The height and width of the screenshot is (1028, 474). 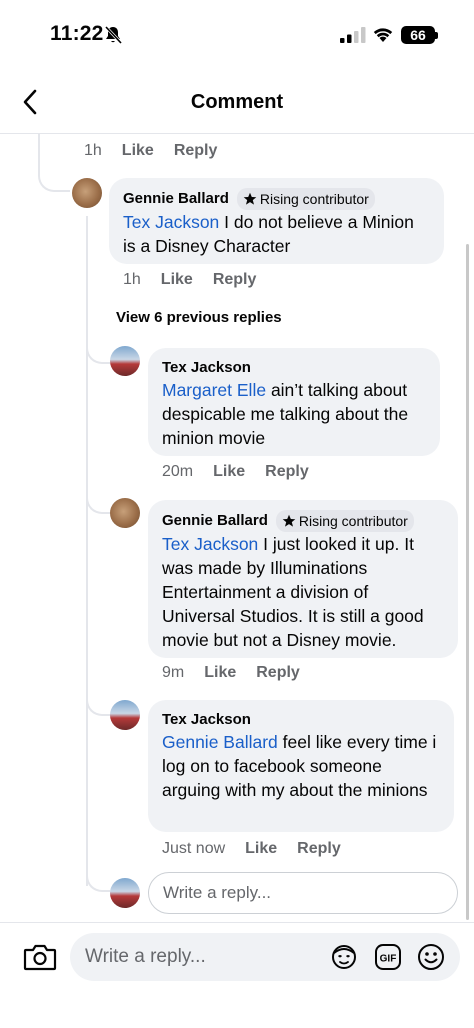 I want to click on comment-time: 9m, so click(x=173, y=672).